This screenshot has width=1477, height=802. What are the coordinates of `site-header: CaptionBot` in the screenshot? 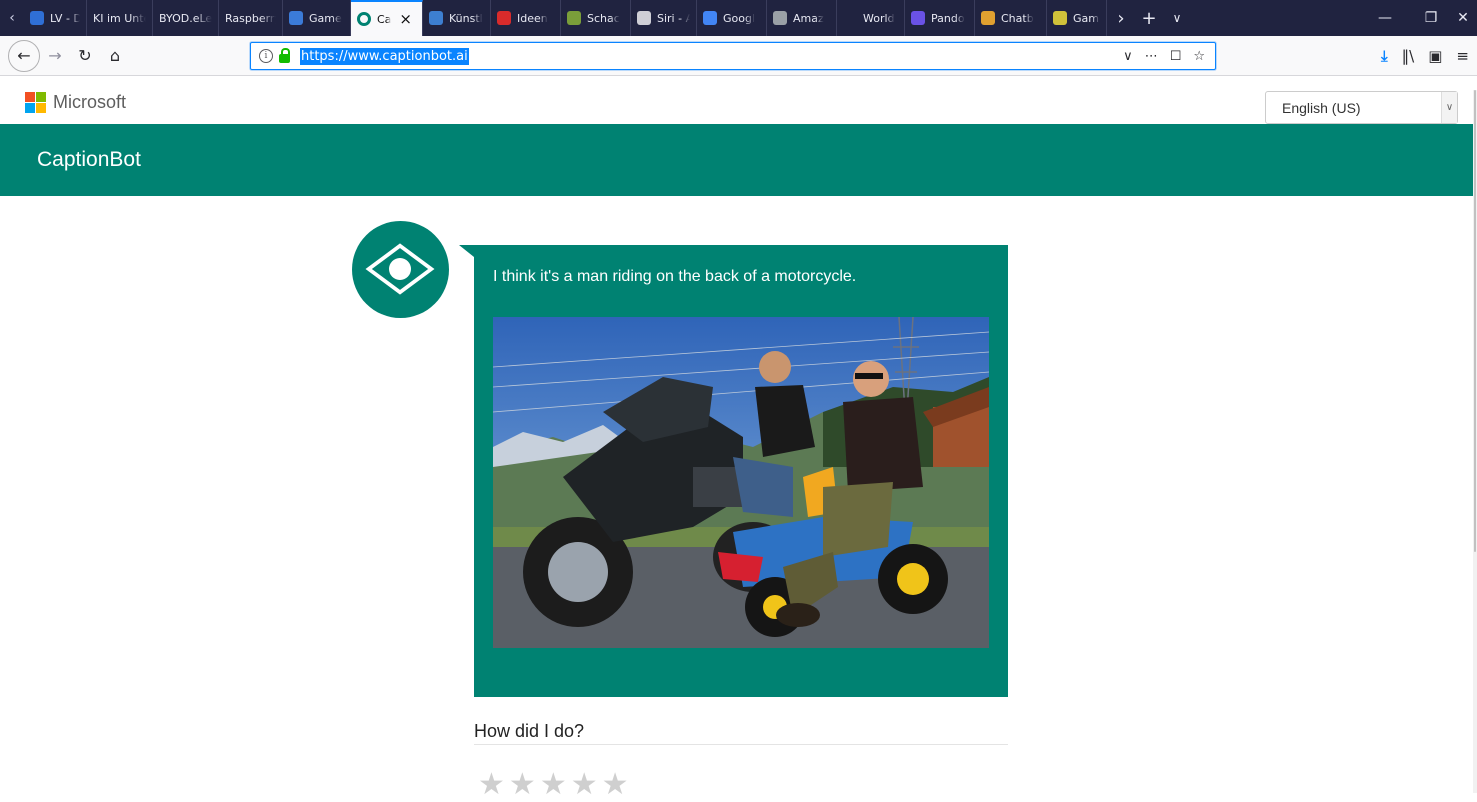 It's located at (736, 160).